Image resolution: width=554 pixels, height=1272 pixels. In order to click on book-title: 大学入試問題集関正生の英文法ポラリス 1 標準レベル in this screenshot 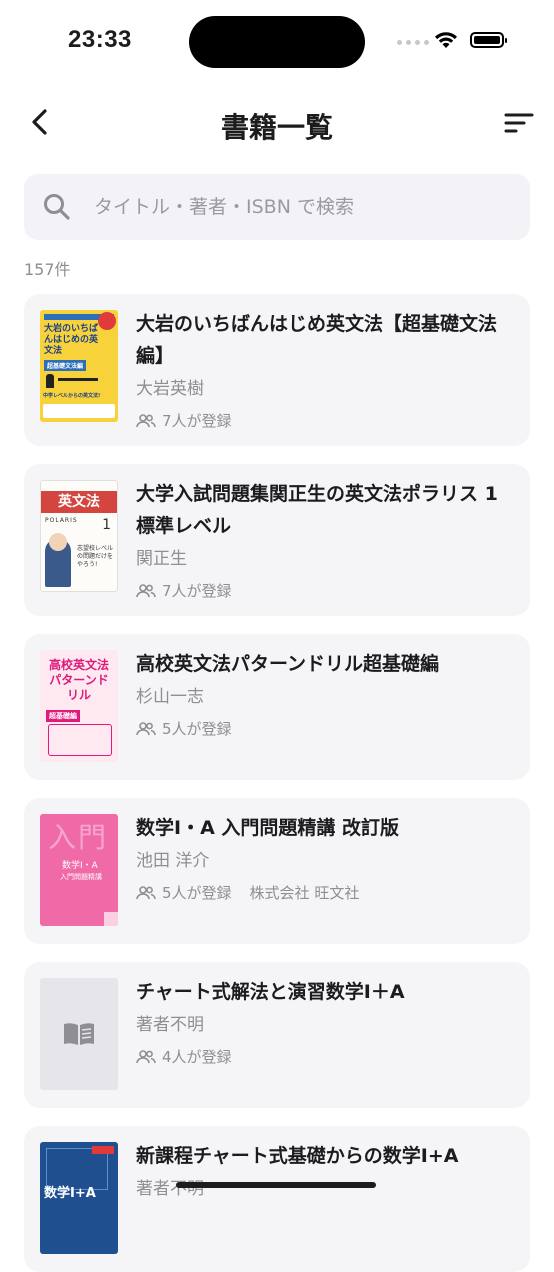, I will do `click(317, 510)`.